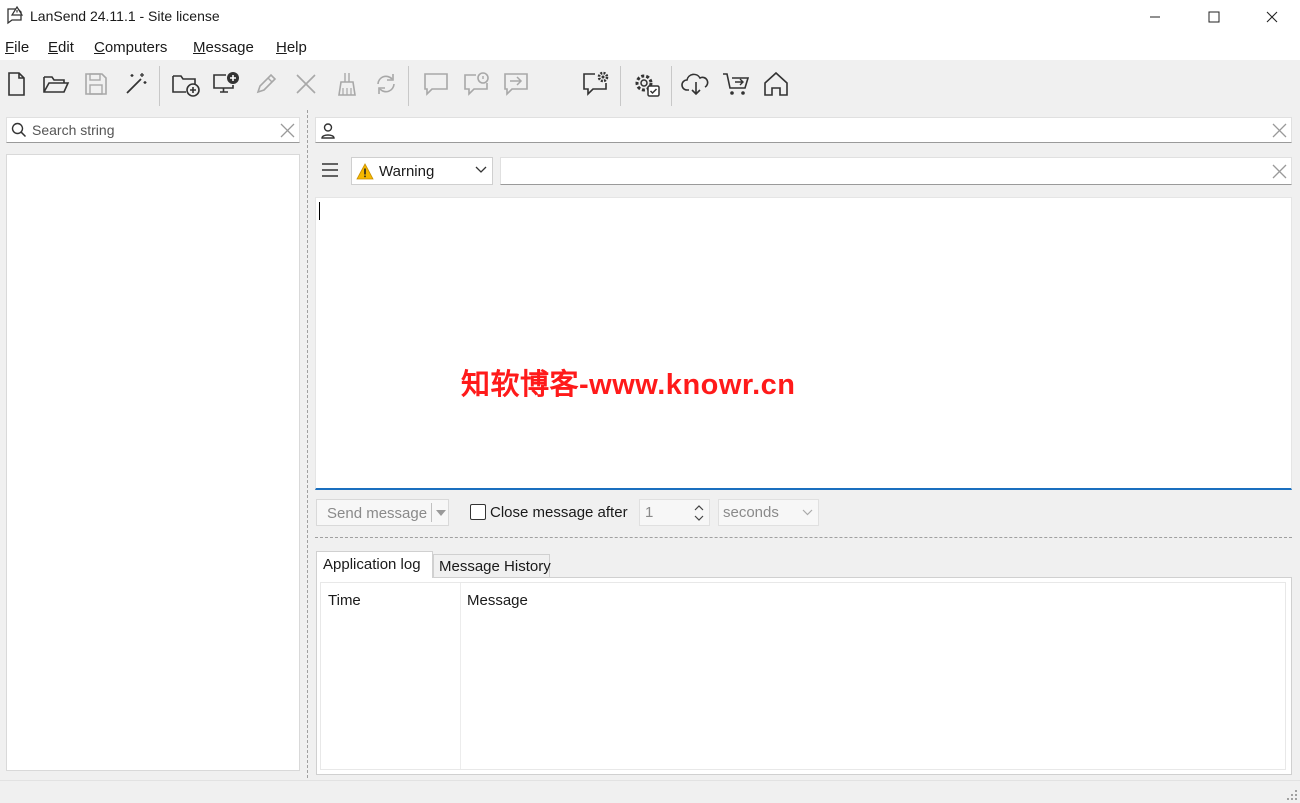 The image size is (1300, 803). I want to click on close-after-unit-value: seconds, so click(751, 512).